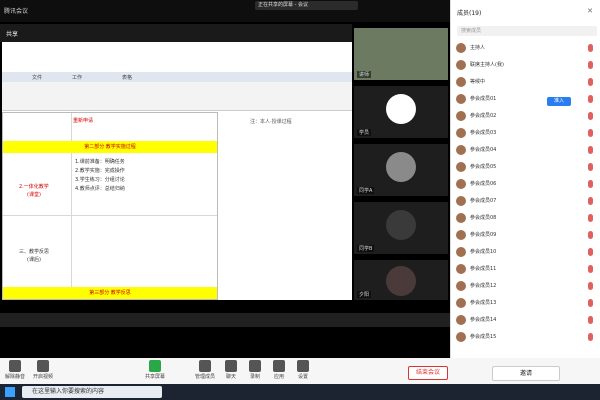 The width and height of the screenshot is (600, 400). I want to click on participant-row: 参会成员14, so click(525, 320).